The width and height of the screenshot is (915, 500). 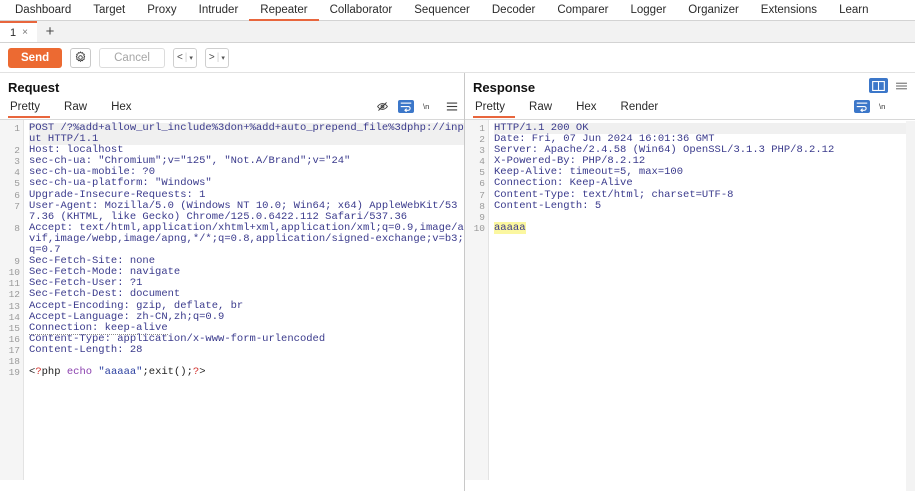 What do you see at coordinates (136, 305) in the screenshot?
I see `code-line: Accept-Encoding: gzip, deflate, br` at bounding box center [136, 305].